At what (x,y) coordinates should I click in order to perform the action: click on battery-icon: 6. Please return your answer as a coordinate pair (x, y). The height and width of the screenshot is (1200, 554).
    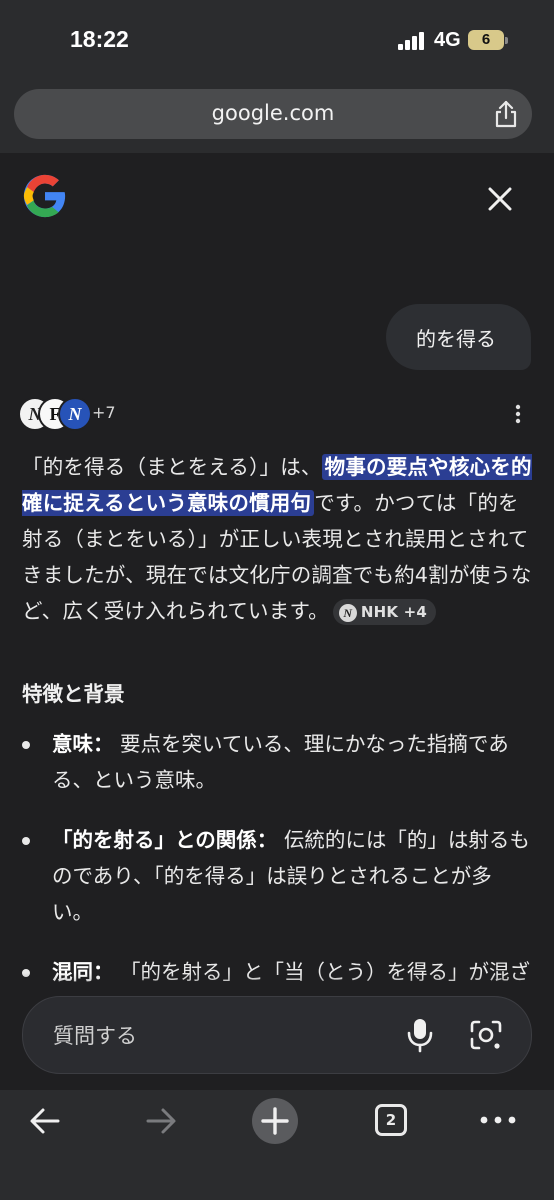
    Looking at the image, I should click on (486, 40).